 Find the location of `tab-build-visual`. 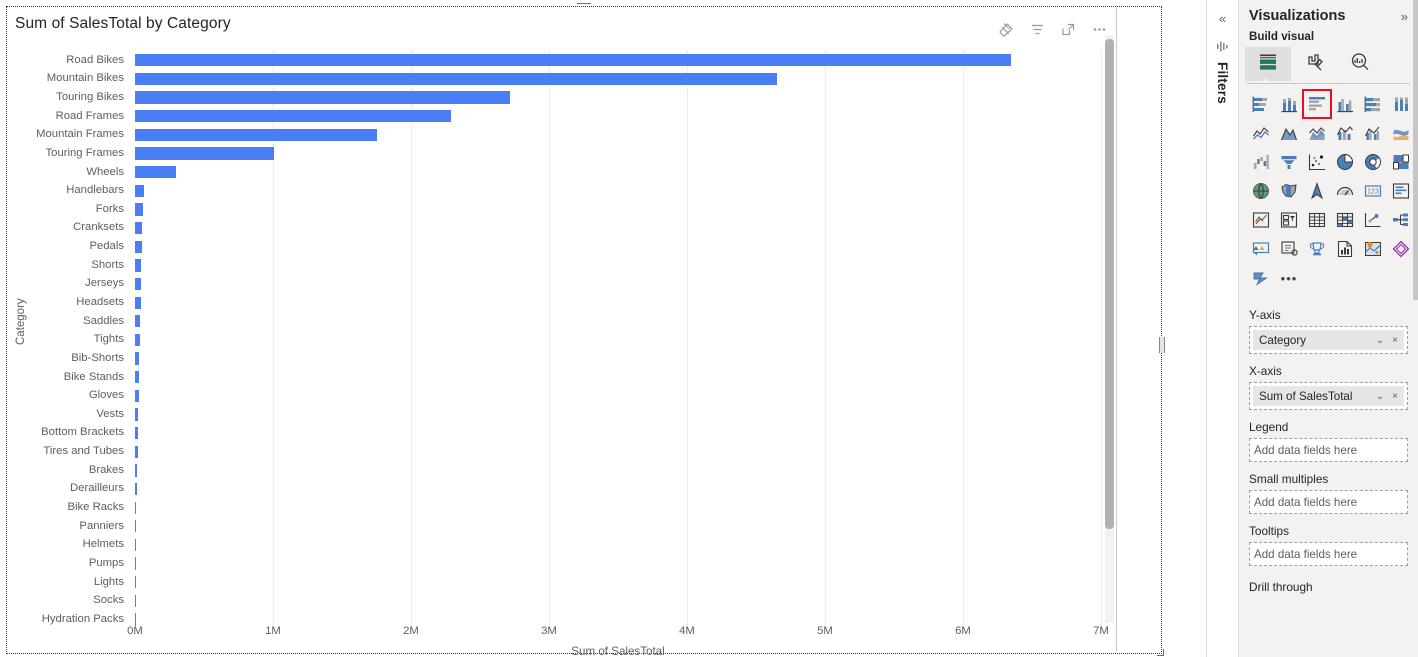

tab-build-visual is located at coordinates (1268, 64).